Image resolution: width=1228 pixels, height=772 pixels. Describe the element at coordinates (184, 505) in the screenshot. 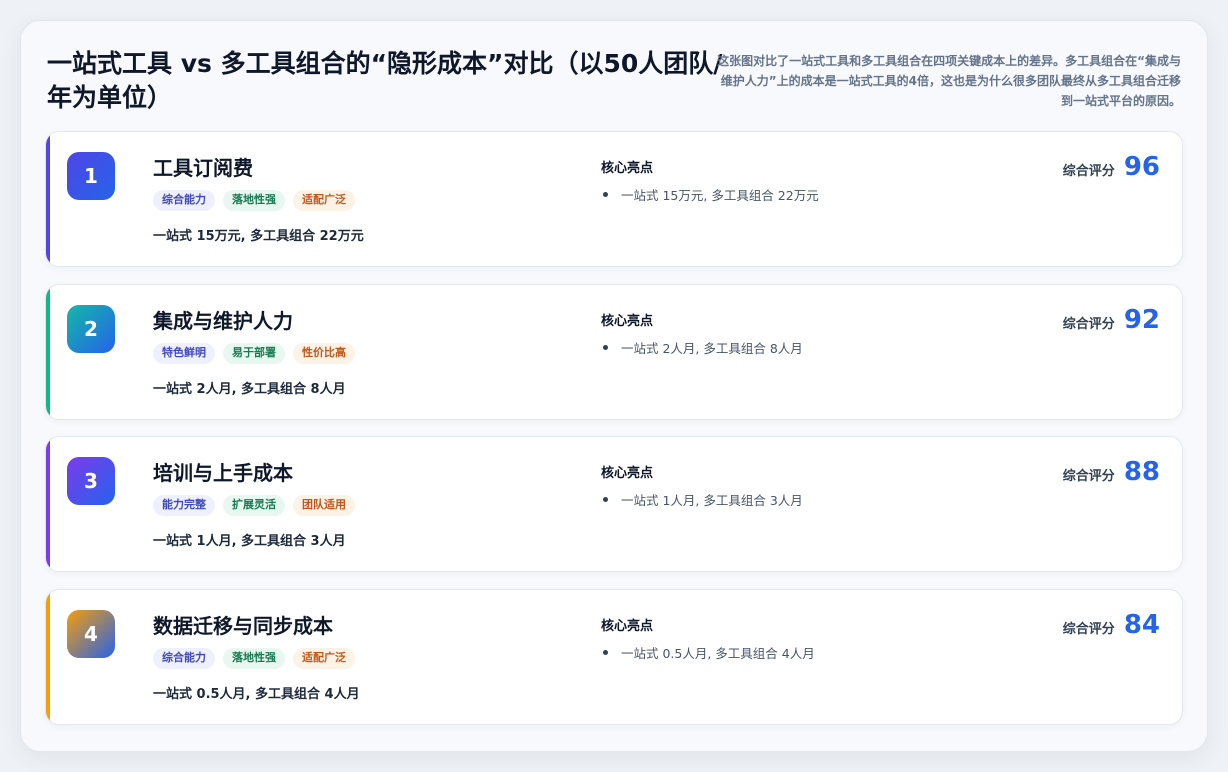

I see `tag: 能力完整` at that location.